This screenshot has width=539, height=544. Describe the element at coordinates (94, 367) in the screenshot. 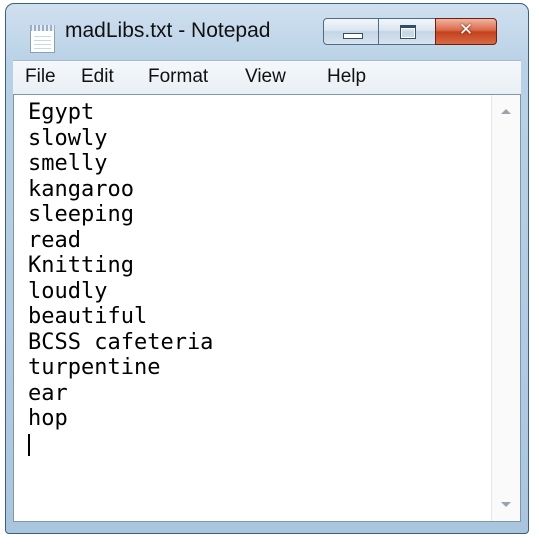

I see `text-line: turpentine` at that location.